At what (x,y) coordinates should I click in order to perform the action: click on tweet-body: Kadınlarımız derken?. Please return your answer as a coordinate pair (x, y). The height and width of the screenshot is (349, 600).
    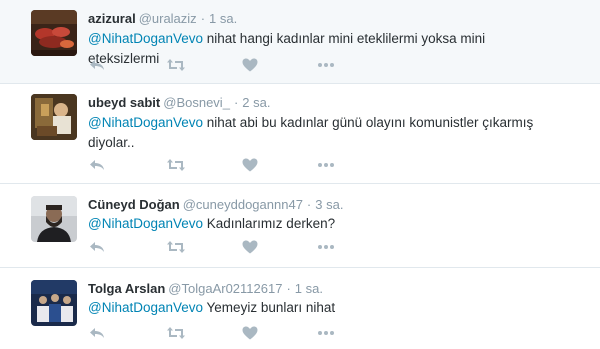
    Looking at the image, I should click on (269, 223).